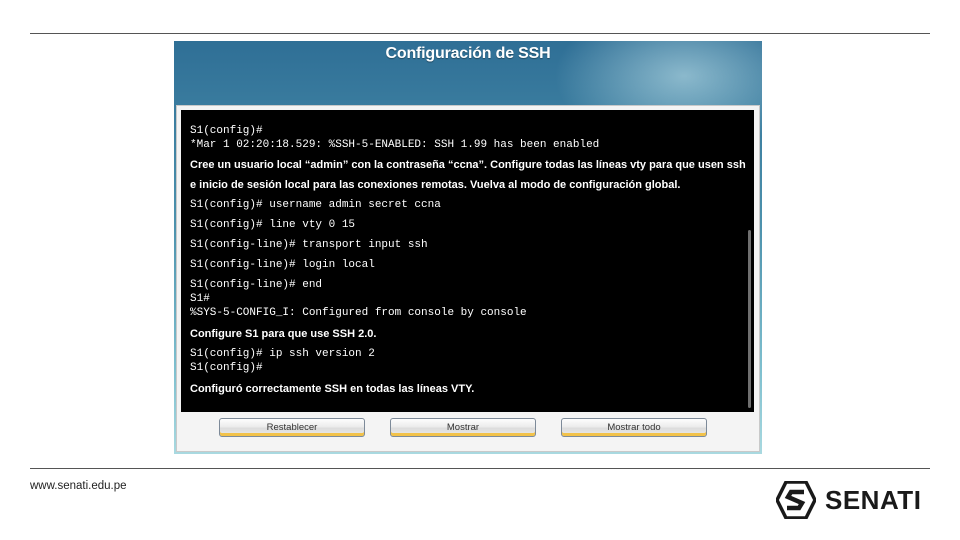 The image size is (960, 540). What do you see at coordinates (796, 500) in the screenshot?
I see `senati-logo-icon` at bounding box center [796, 500].